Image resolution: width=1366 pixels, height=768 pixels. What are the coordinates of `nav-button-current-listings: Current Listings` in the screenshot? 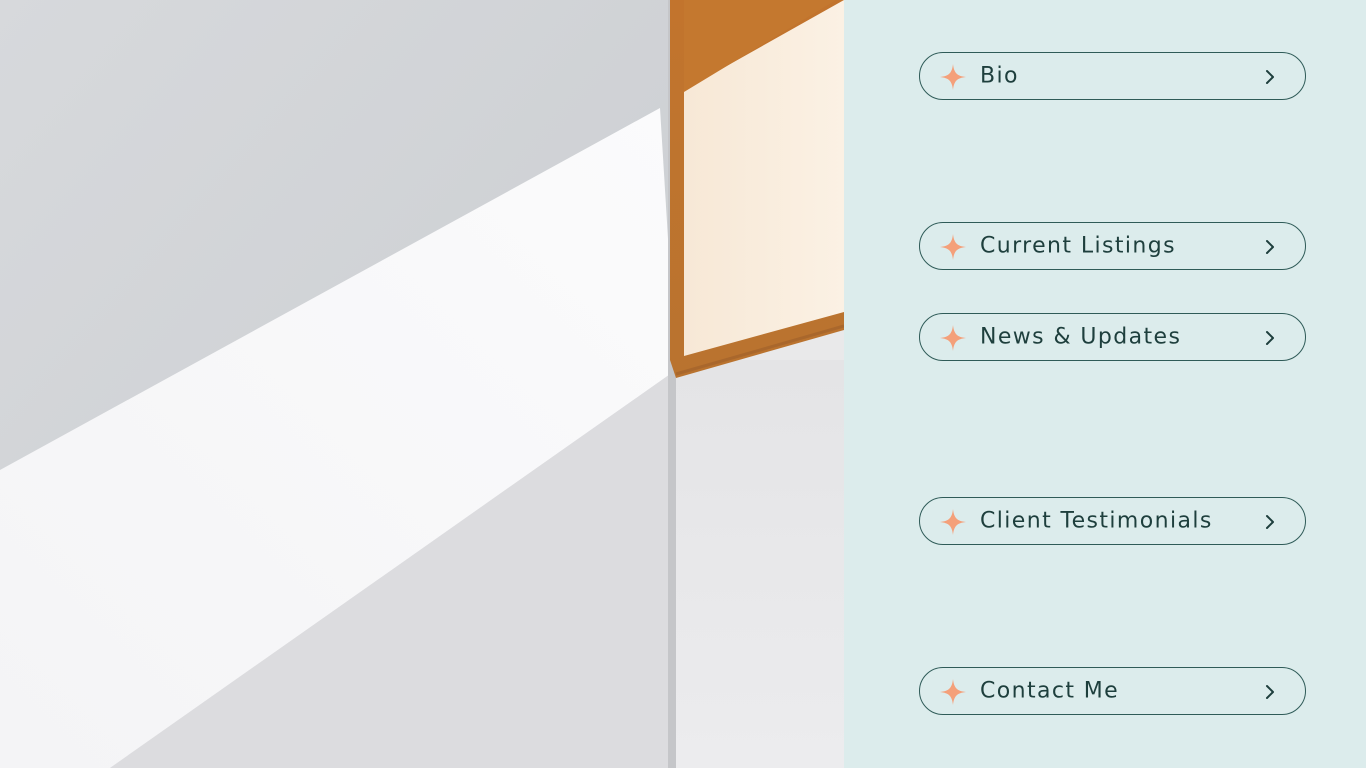 It's located at (1112, 246).